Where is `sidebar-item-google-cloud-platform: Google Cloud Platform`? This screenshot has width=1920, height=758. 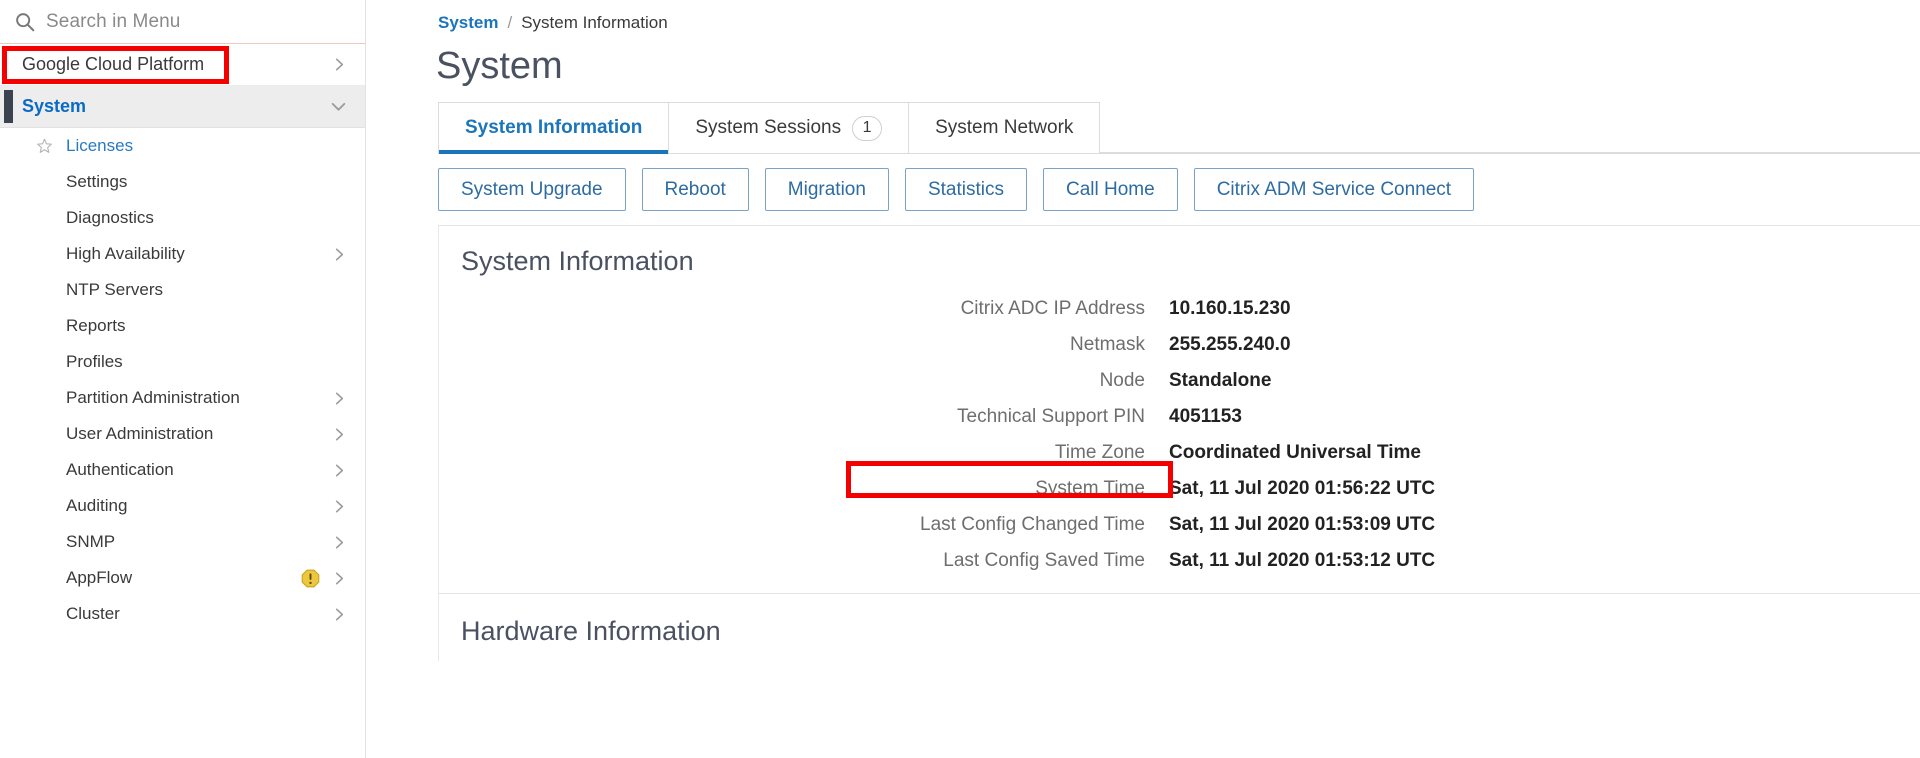
sidebar-item-google-cloud-platform: Google Cloud Platform is located at coordinates (182, 65).